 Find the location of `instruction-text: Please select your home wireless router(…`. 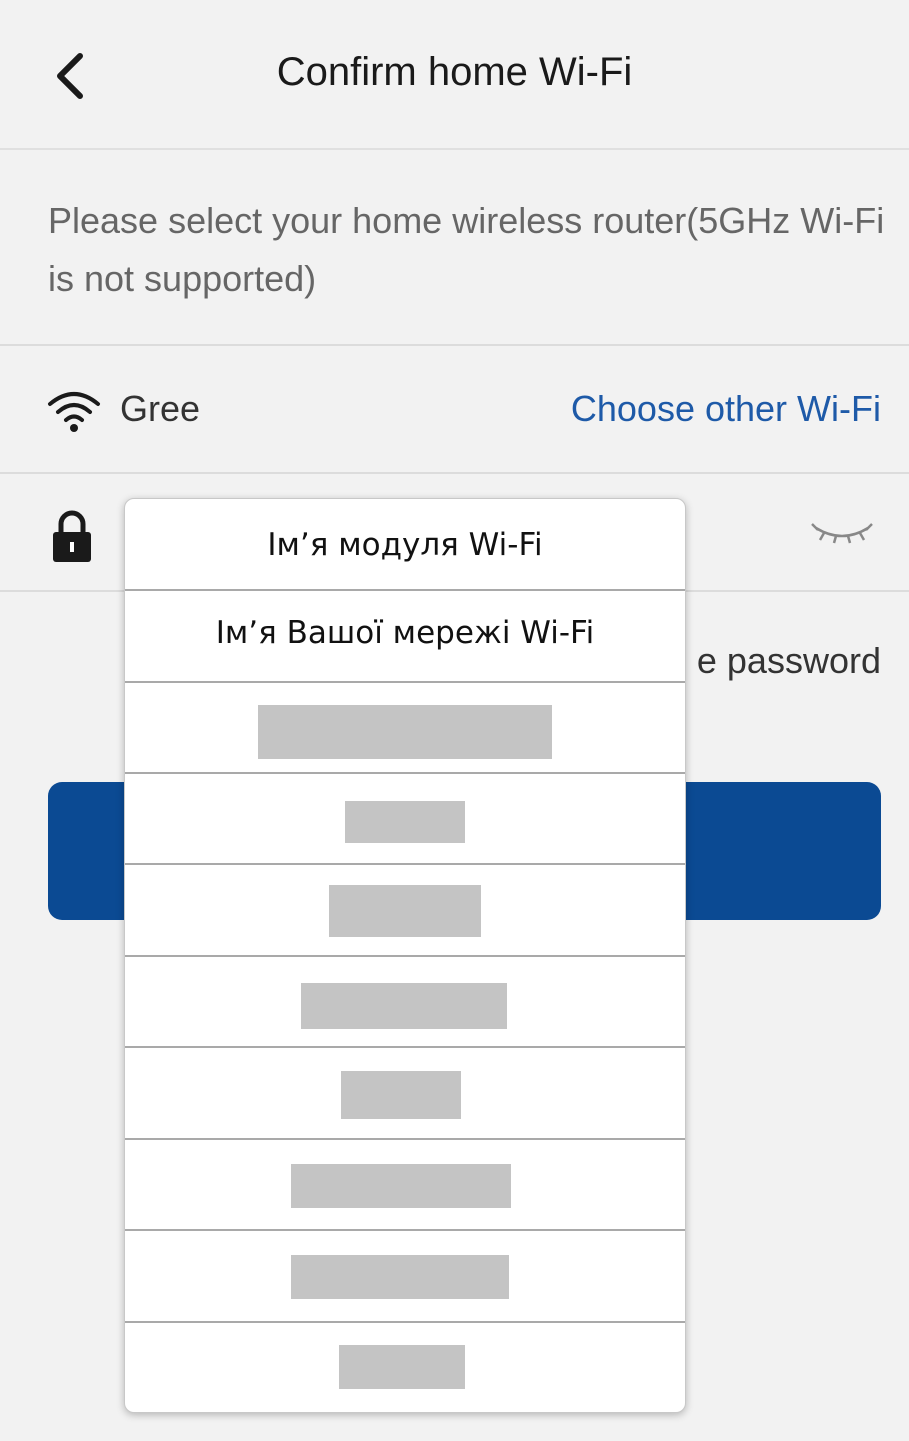

instruction-text: Please select your home wireless router(… is located at coordinates (466, 249).